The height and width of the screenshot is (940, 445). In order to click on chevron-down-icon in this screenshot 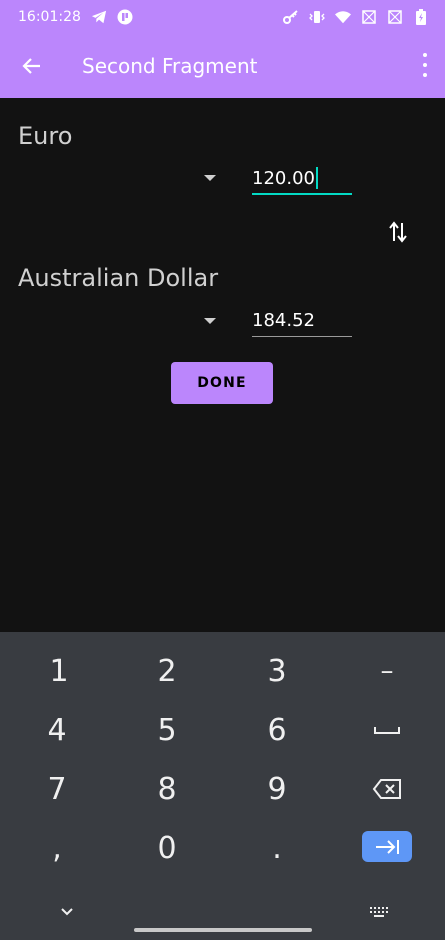, I will do `click(67, 912)`.